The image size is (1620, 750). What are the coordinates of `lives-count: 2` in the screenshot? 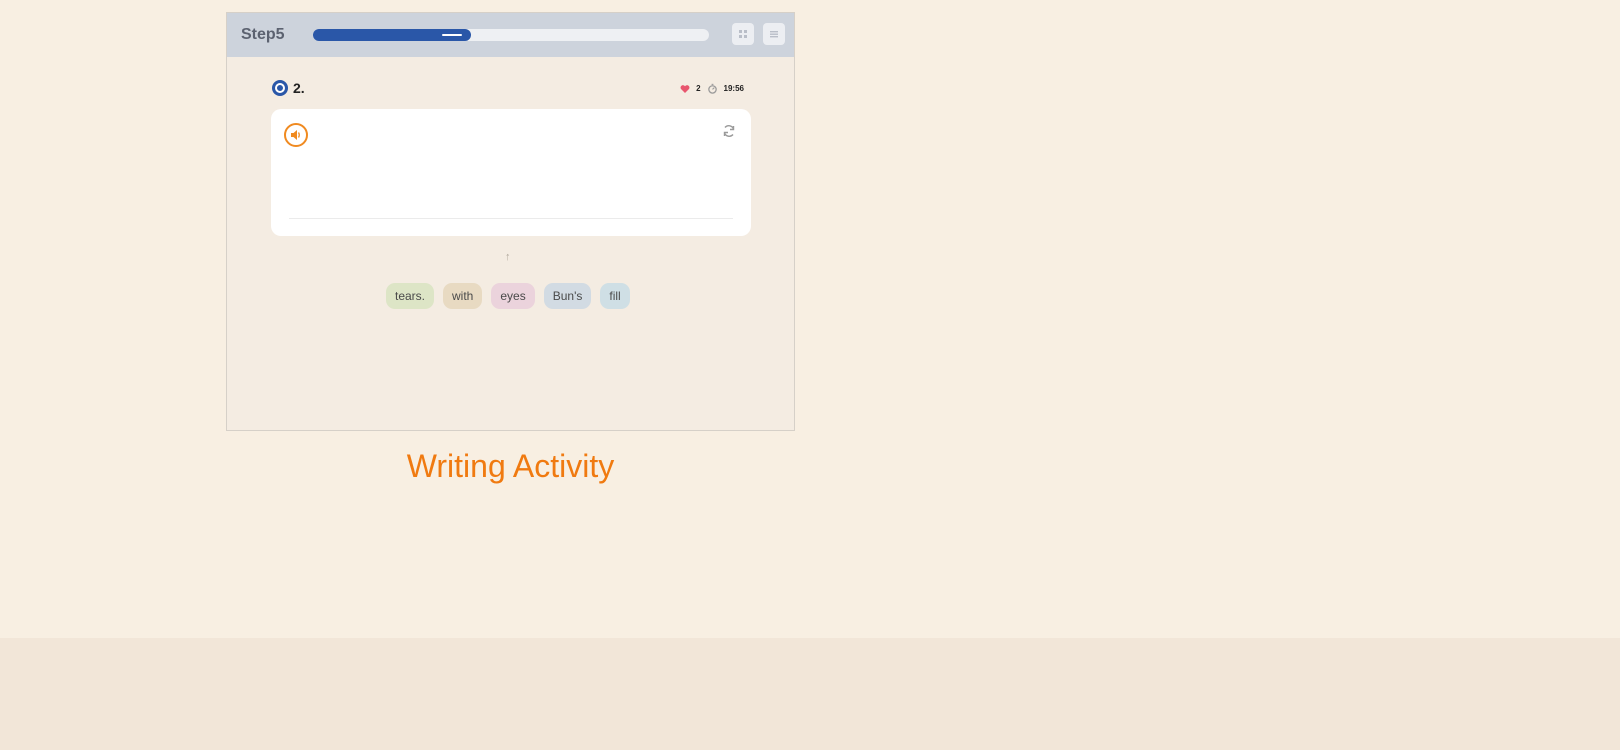 It's located at (698, 88).